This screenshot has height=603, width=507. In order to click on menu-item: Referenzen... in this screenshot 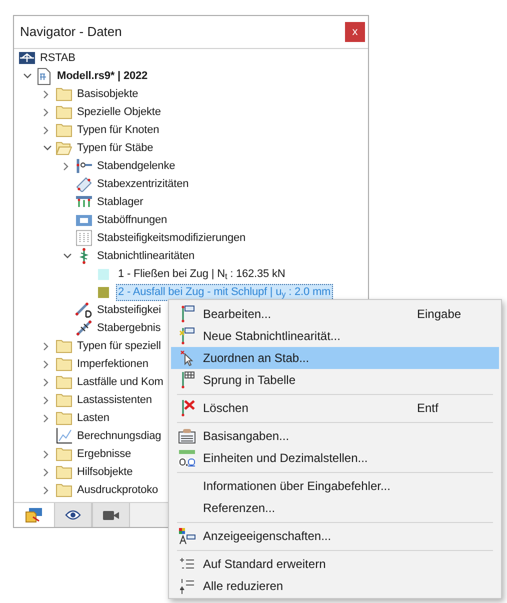, I will do `click(335, 508)`.